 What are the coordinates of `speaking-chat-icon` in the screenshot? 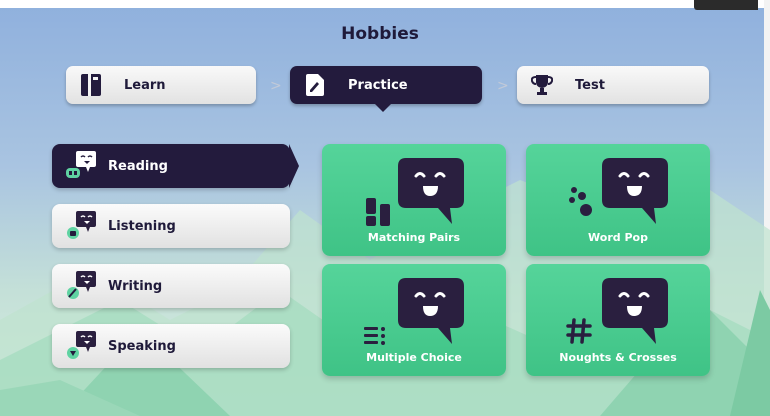 It's located at (81, 346).